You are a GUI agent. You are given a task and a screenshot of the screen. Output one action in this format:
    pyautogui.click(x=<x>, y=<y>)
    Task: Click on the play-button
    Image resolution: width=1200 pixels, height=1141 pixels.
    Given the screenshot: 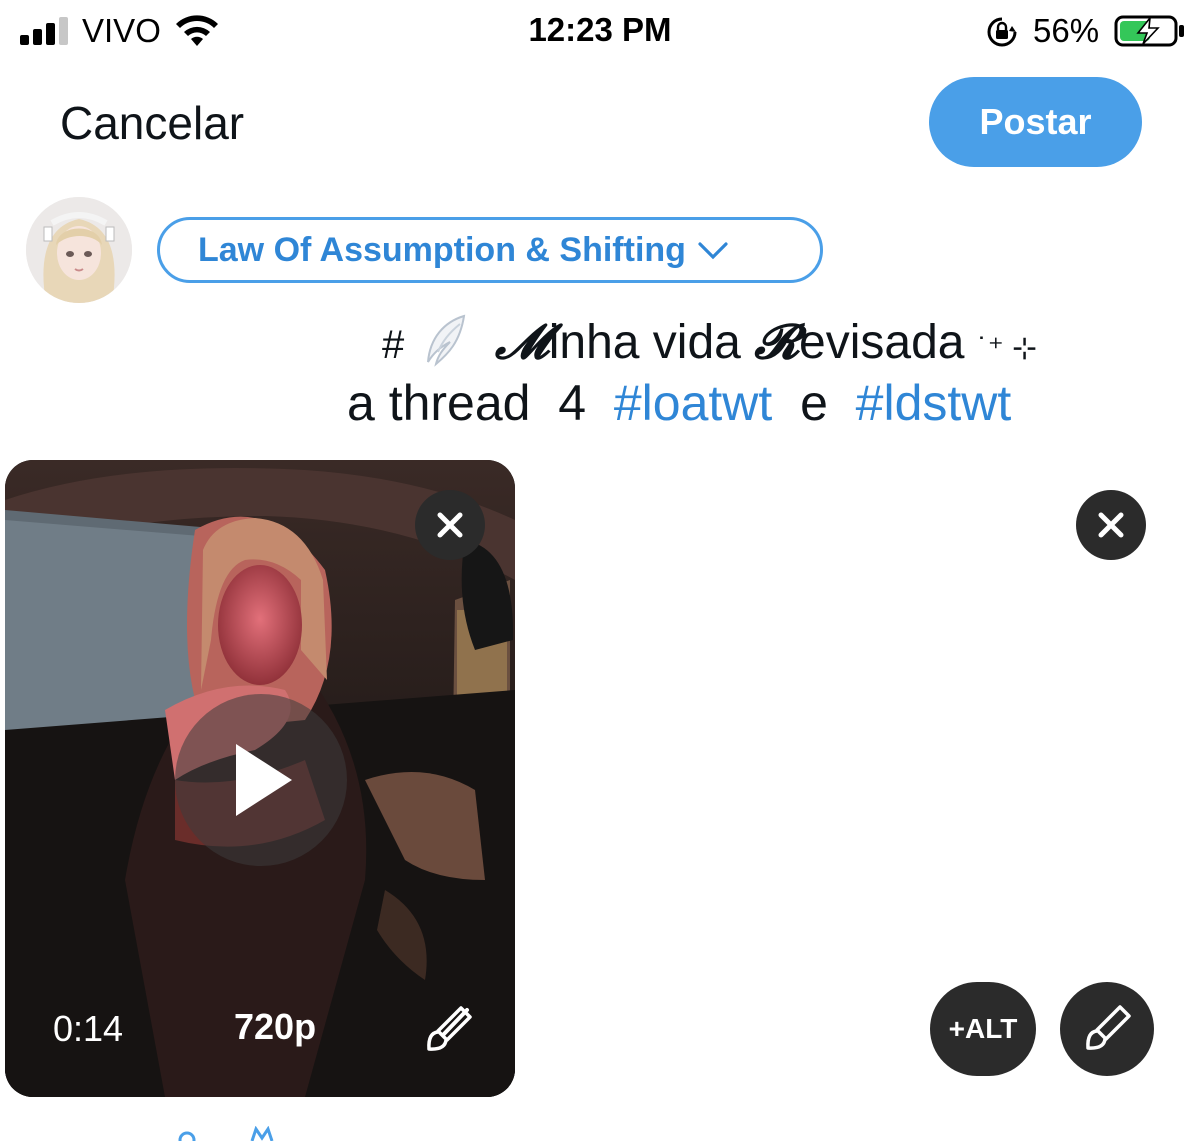 What is the action you would take?
    pyautogui.click(x=261, y=780)
    